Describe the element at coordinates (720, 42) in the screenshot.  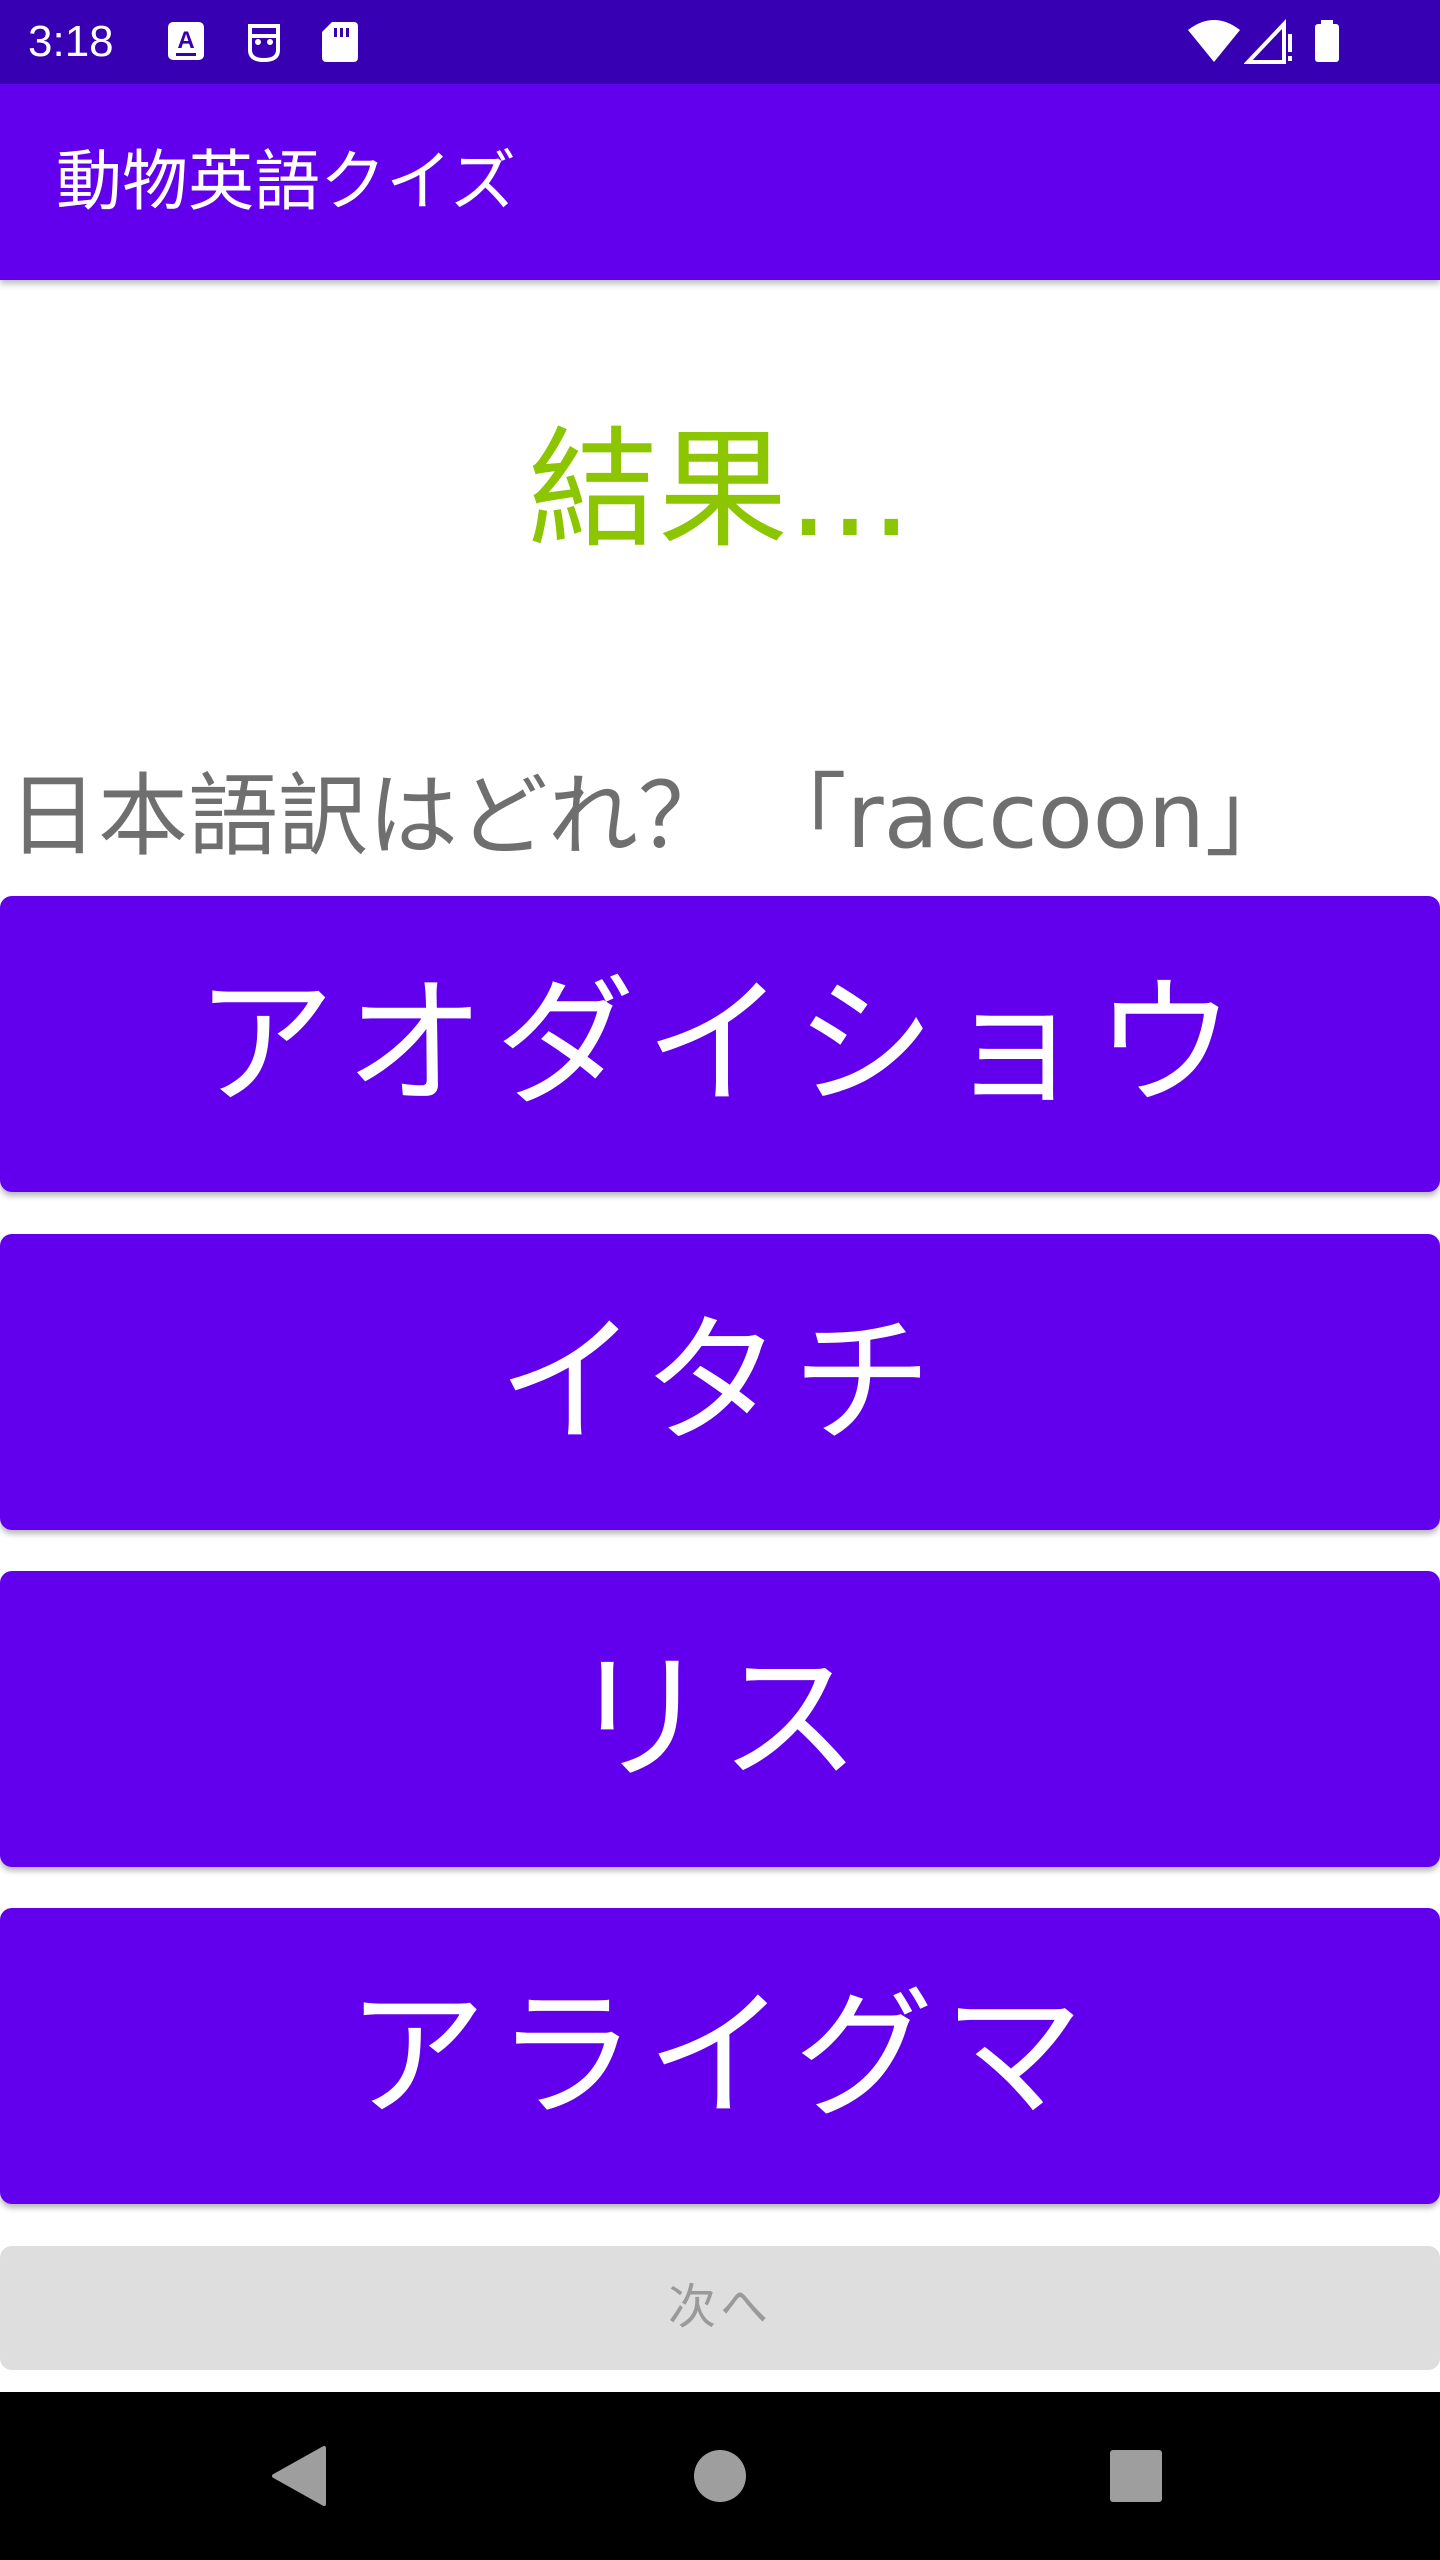
I see `status-bar: 3:18 A` at that location.